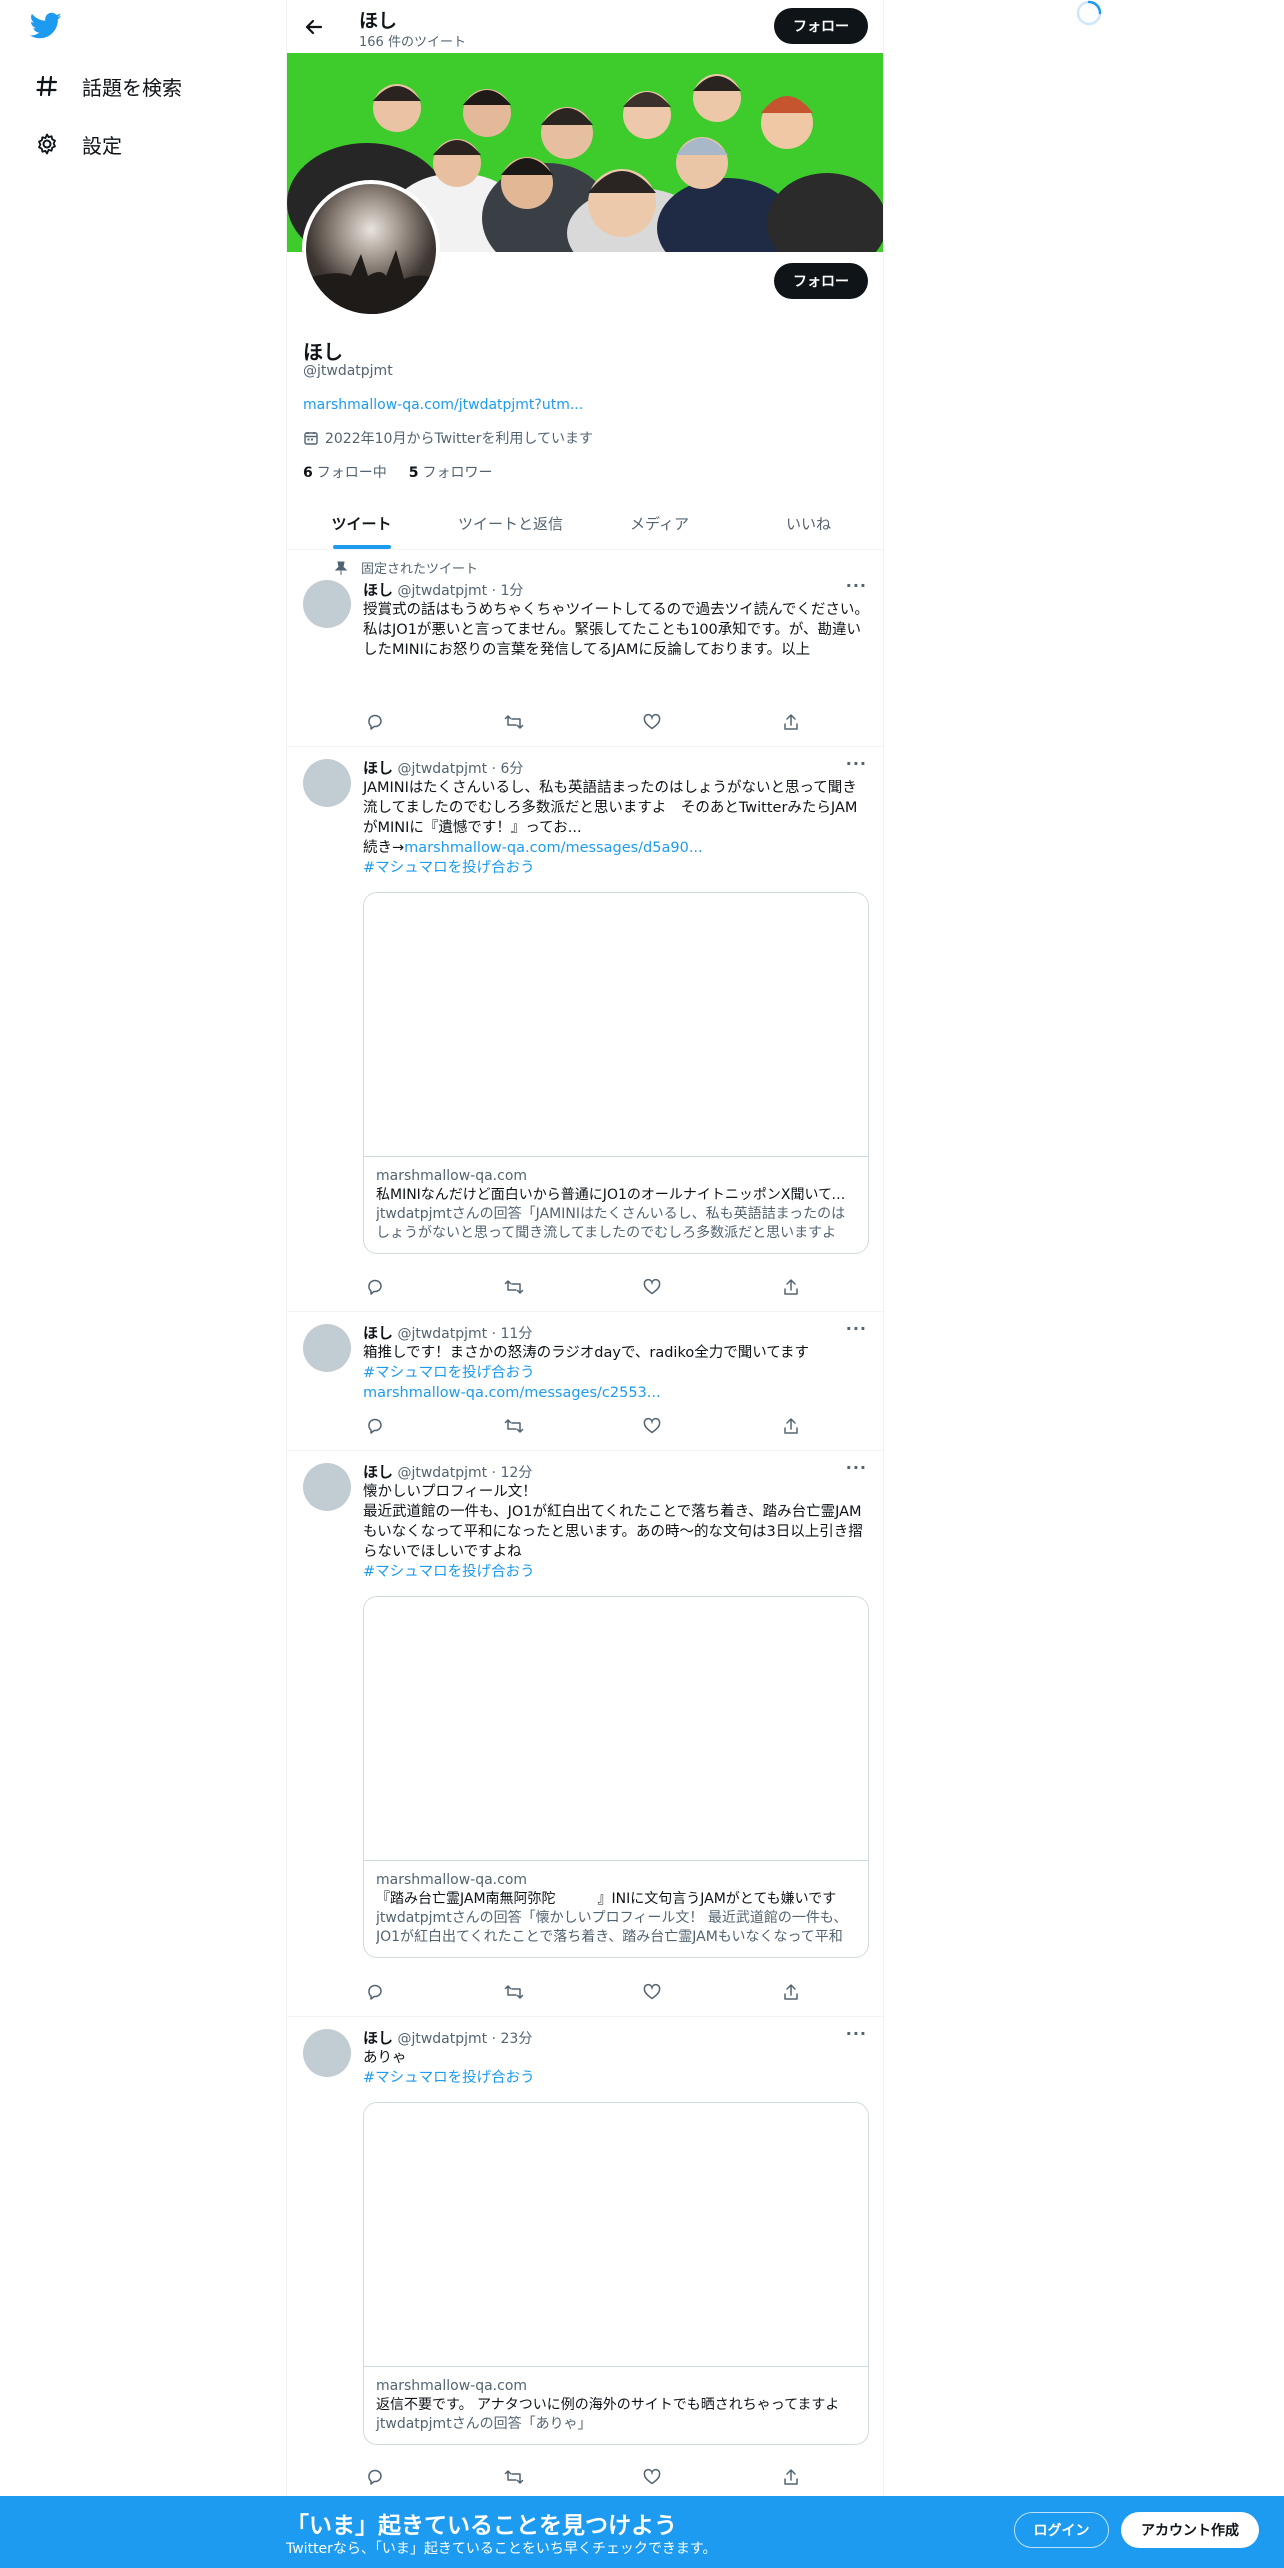 This screenshot has height=2568, width=1284. What do you see at coordinates (484, 2424) in the screenshot?
I see `card-description: jtwdatpjmtさんの回答「ありゃ」` at bounding box center [484, 2424].